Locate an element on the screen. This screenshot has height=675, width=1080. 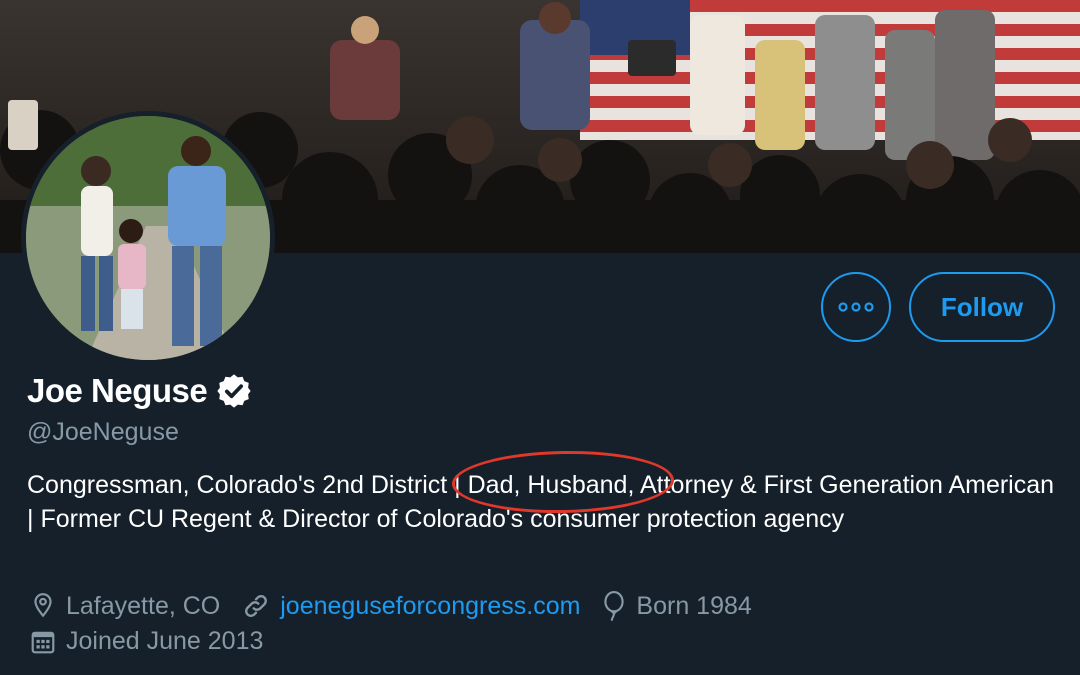
joined-item: Joined June 2013 is located at coordinates (146, 641).